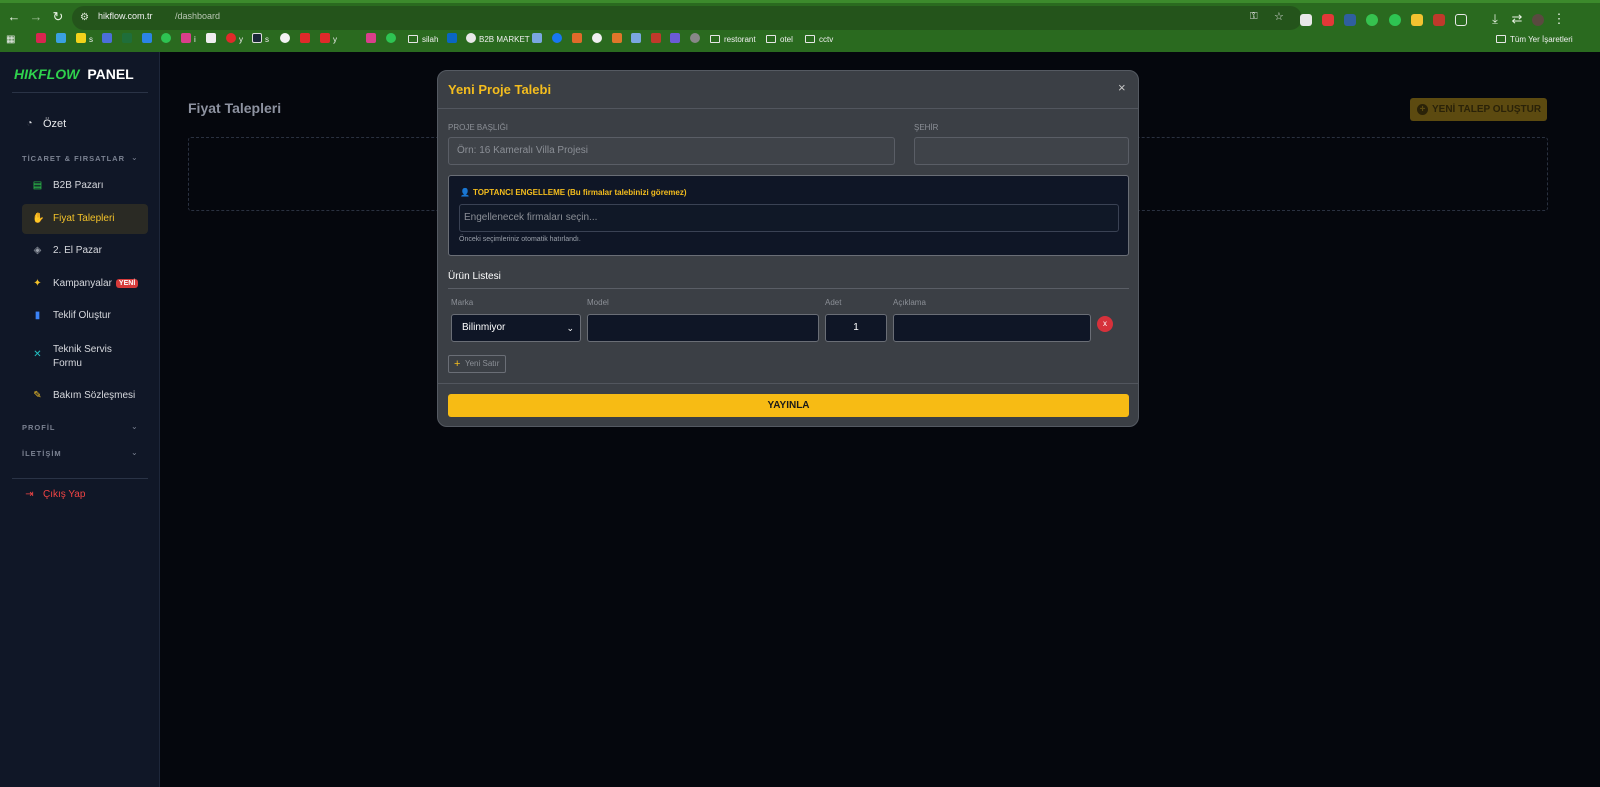 The height and width of the screenshot is (787, 1600). What do you see at coordinates (779, 40) in the screenshot?
I see `bookmark-folder: otel` at bounding box center [779, 40].